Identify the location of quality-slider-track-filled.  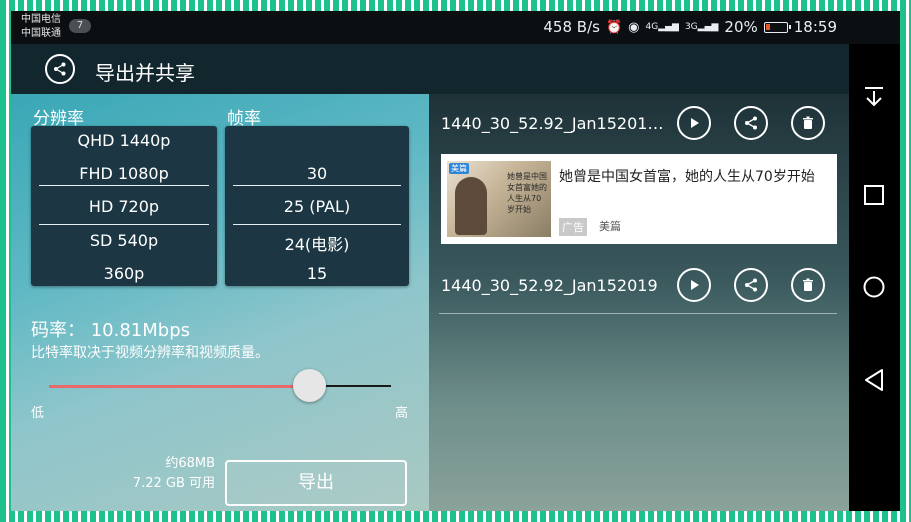
(179, 386).